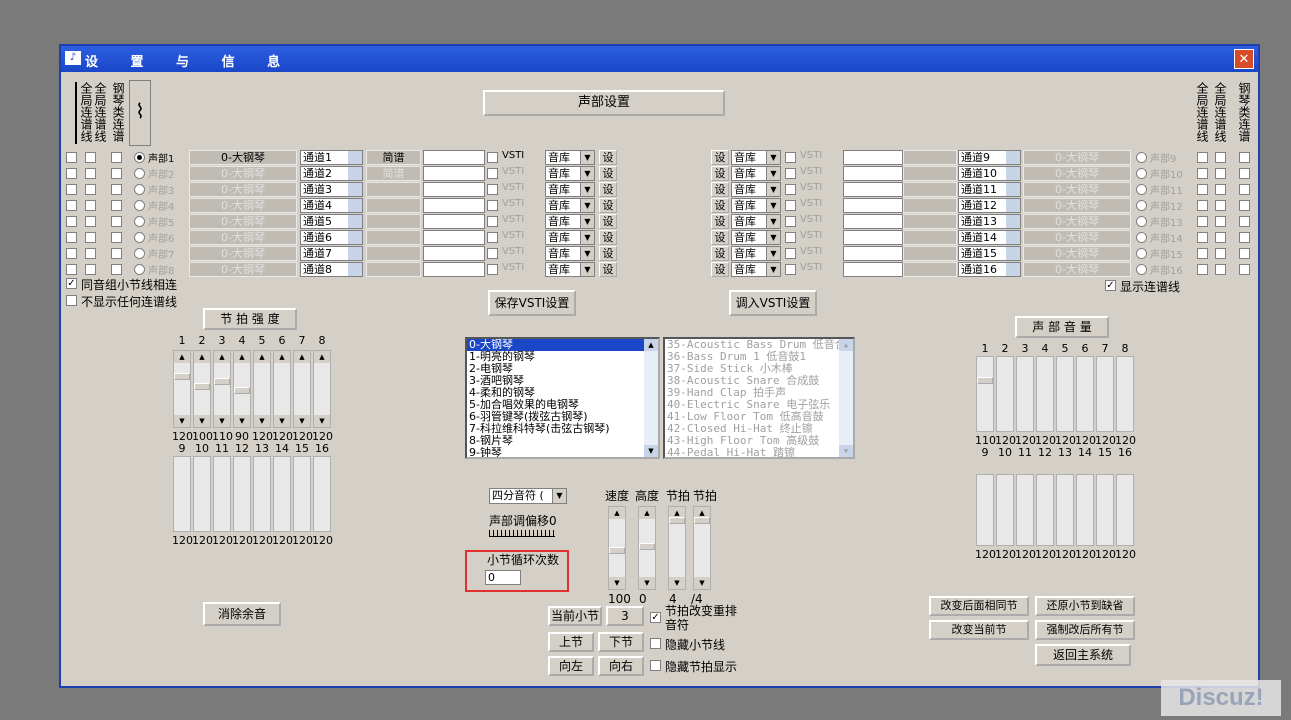  I want to click on brace-icon: ⌇, so click(140, 113).